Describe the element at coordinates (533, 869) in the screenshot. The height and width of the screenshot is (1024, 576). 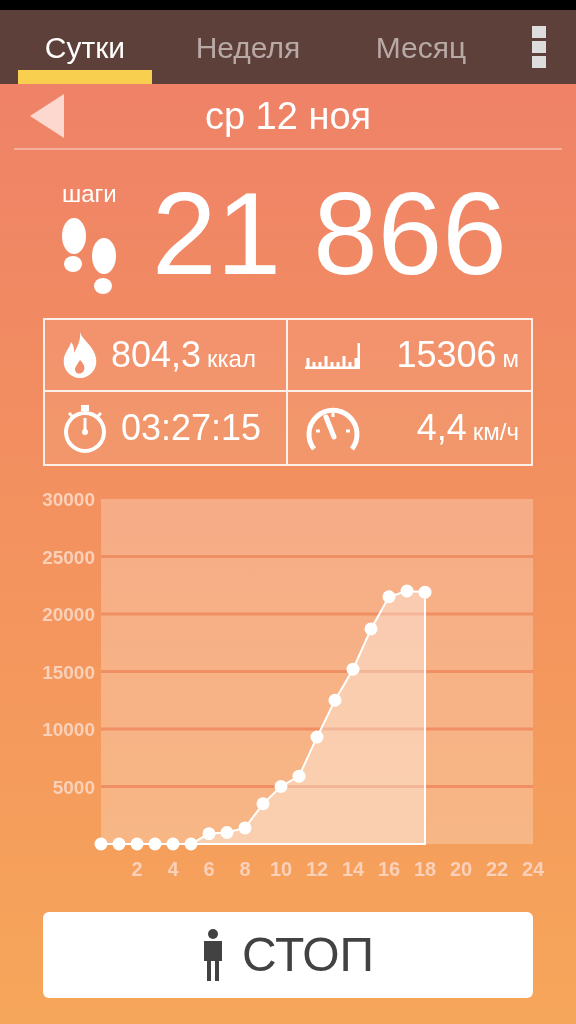
I see `x-tick-label: 24` at that location.